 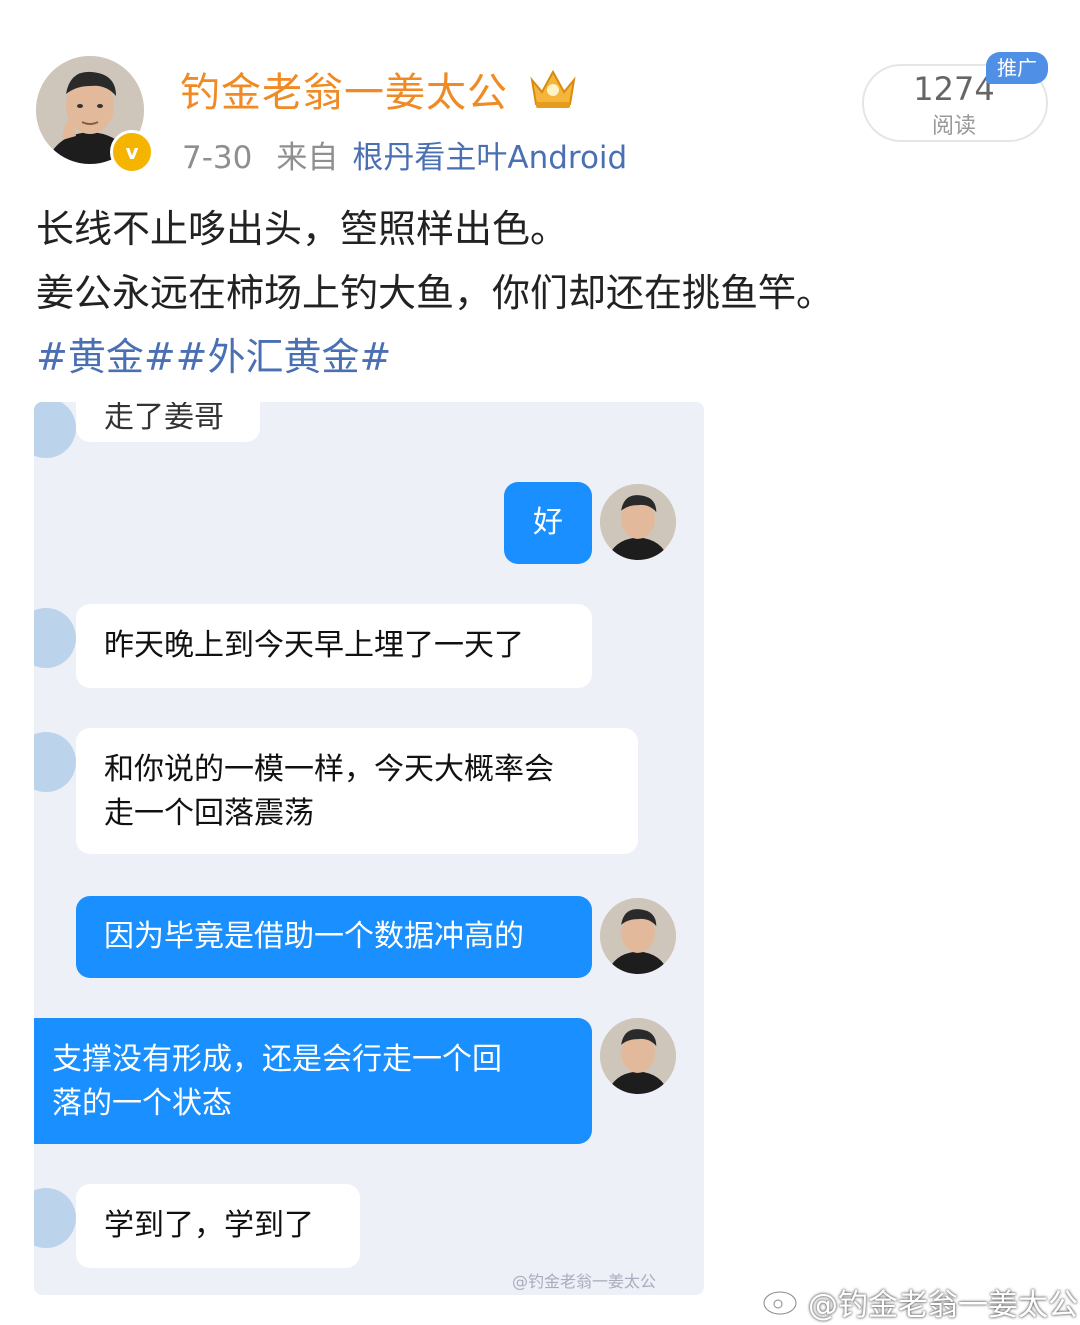 What do you see at coordinates (548, 523) in the screenshot?
I see `chat-bubble-out: 好` at bounding box center [548, 523].